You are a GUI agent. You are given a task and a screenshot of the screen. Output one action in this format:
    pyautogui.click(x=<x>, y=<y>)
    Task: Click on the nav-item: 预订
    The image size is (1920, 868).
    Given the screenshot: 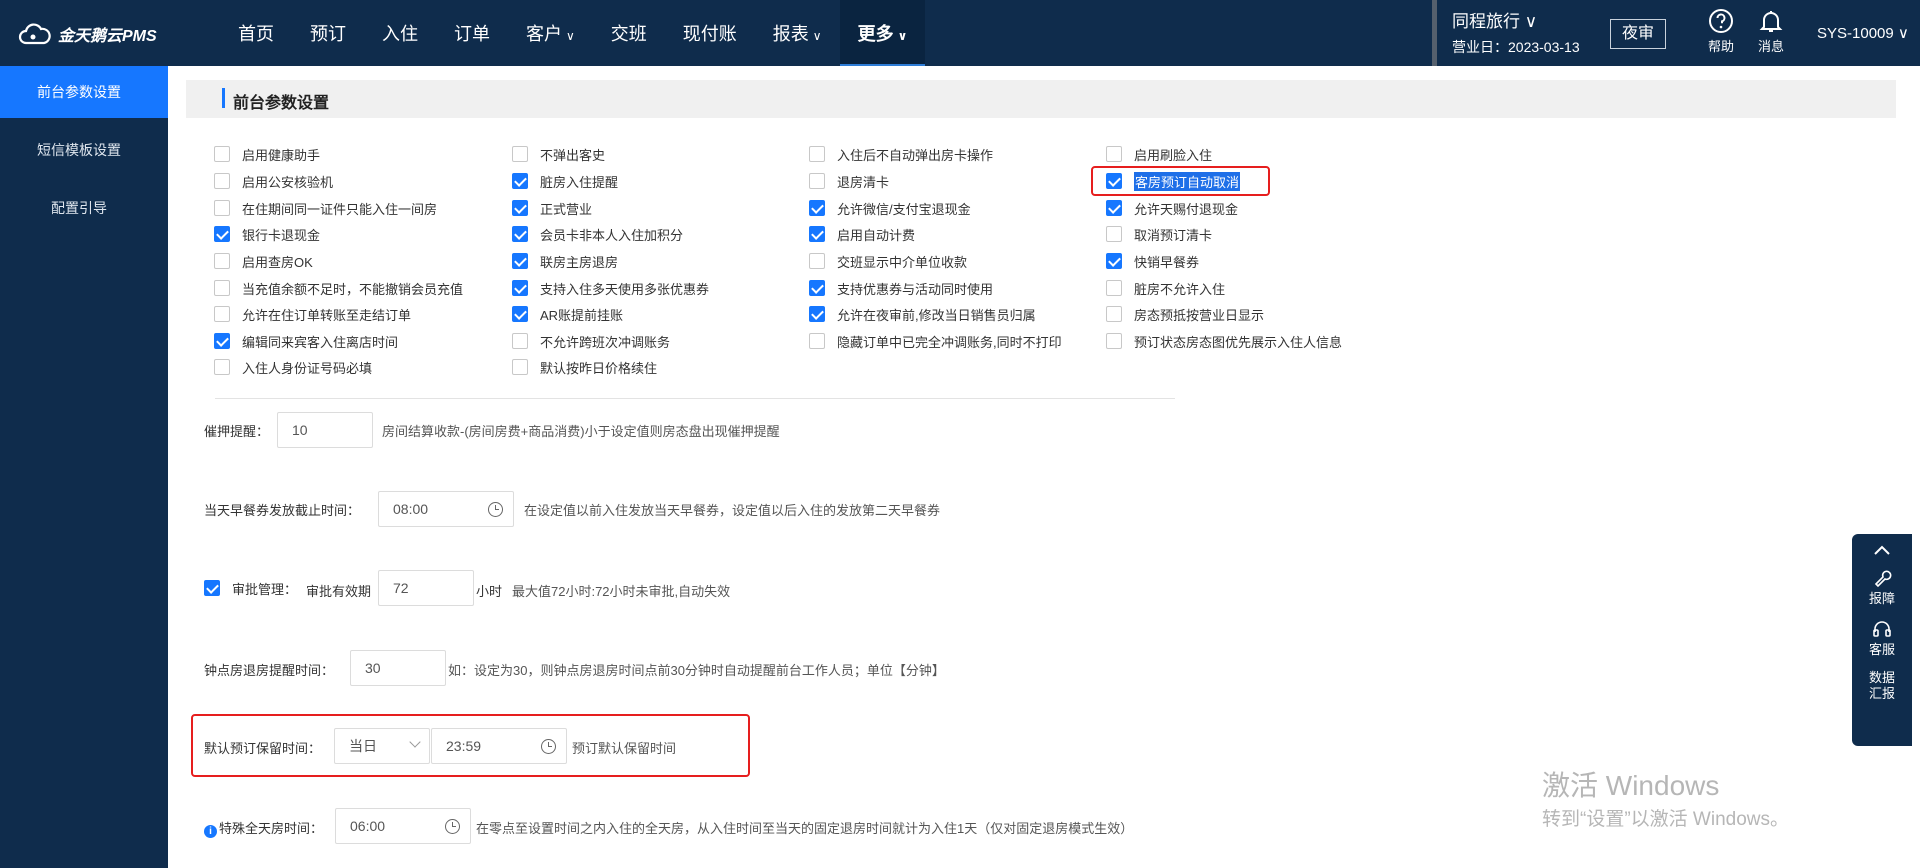 What is the action you would take?
    pyautogui.click(x=328, y=33)
    